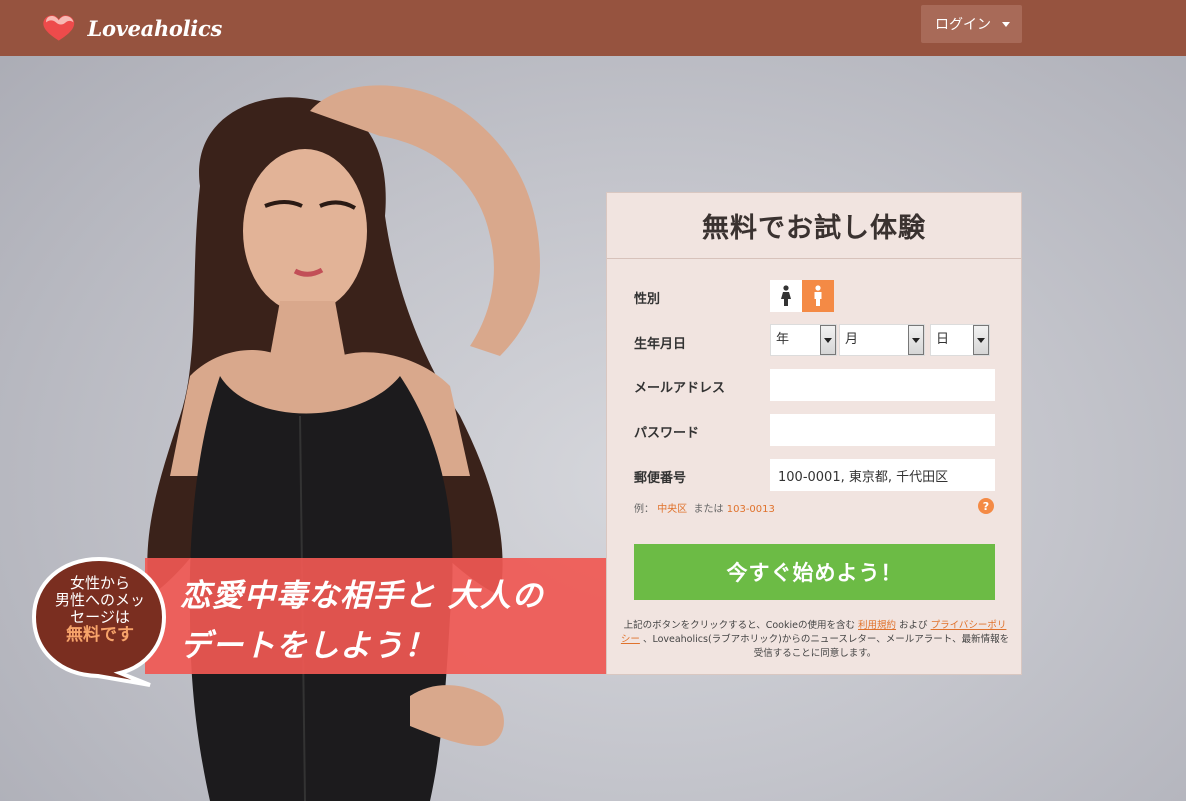  I want to click on promo-banner: 恋愛中毒な相手と 大人の デートをしよう！, so click(376, 616).